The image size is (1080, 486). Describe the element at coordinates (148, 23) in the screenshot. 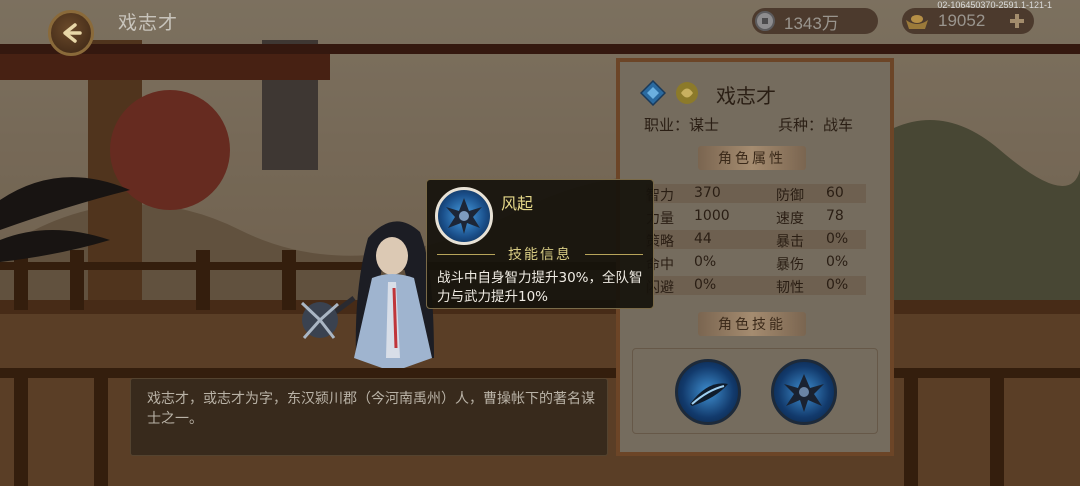

I see `page-title: 戏志才` at that location.